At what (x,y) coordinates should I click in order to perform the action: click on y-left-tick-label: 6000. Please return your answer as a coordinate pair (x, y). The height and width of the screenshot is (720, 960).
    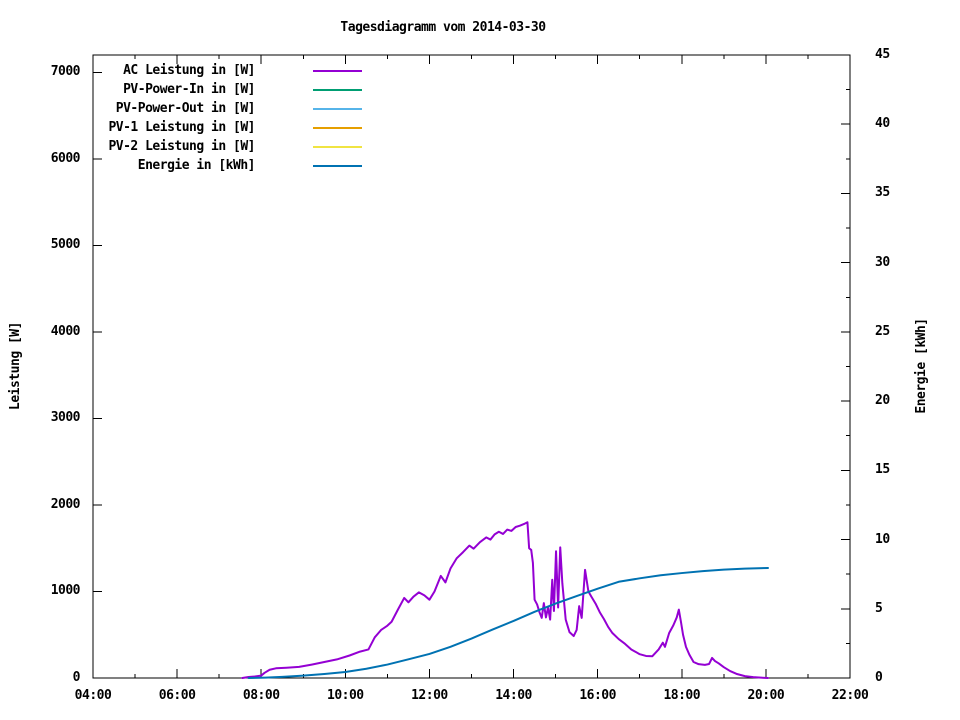
    Looking at the image, I should click on (65, 158).